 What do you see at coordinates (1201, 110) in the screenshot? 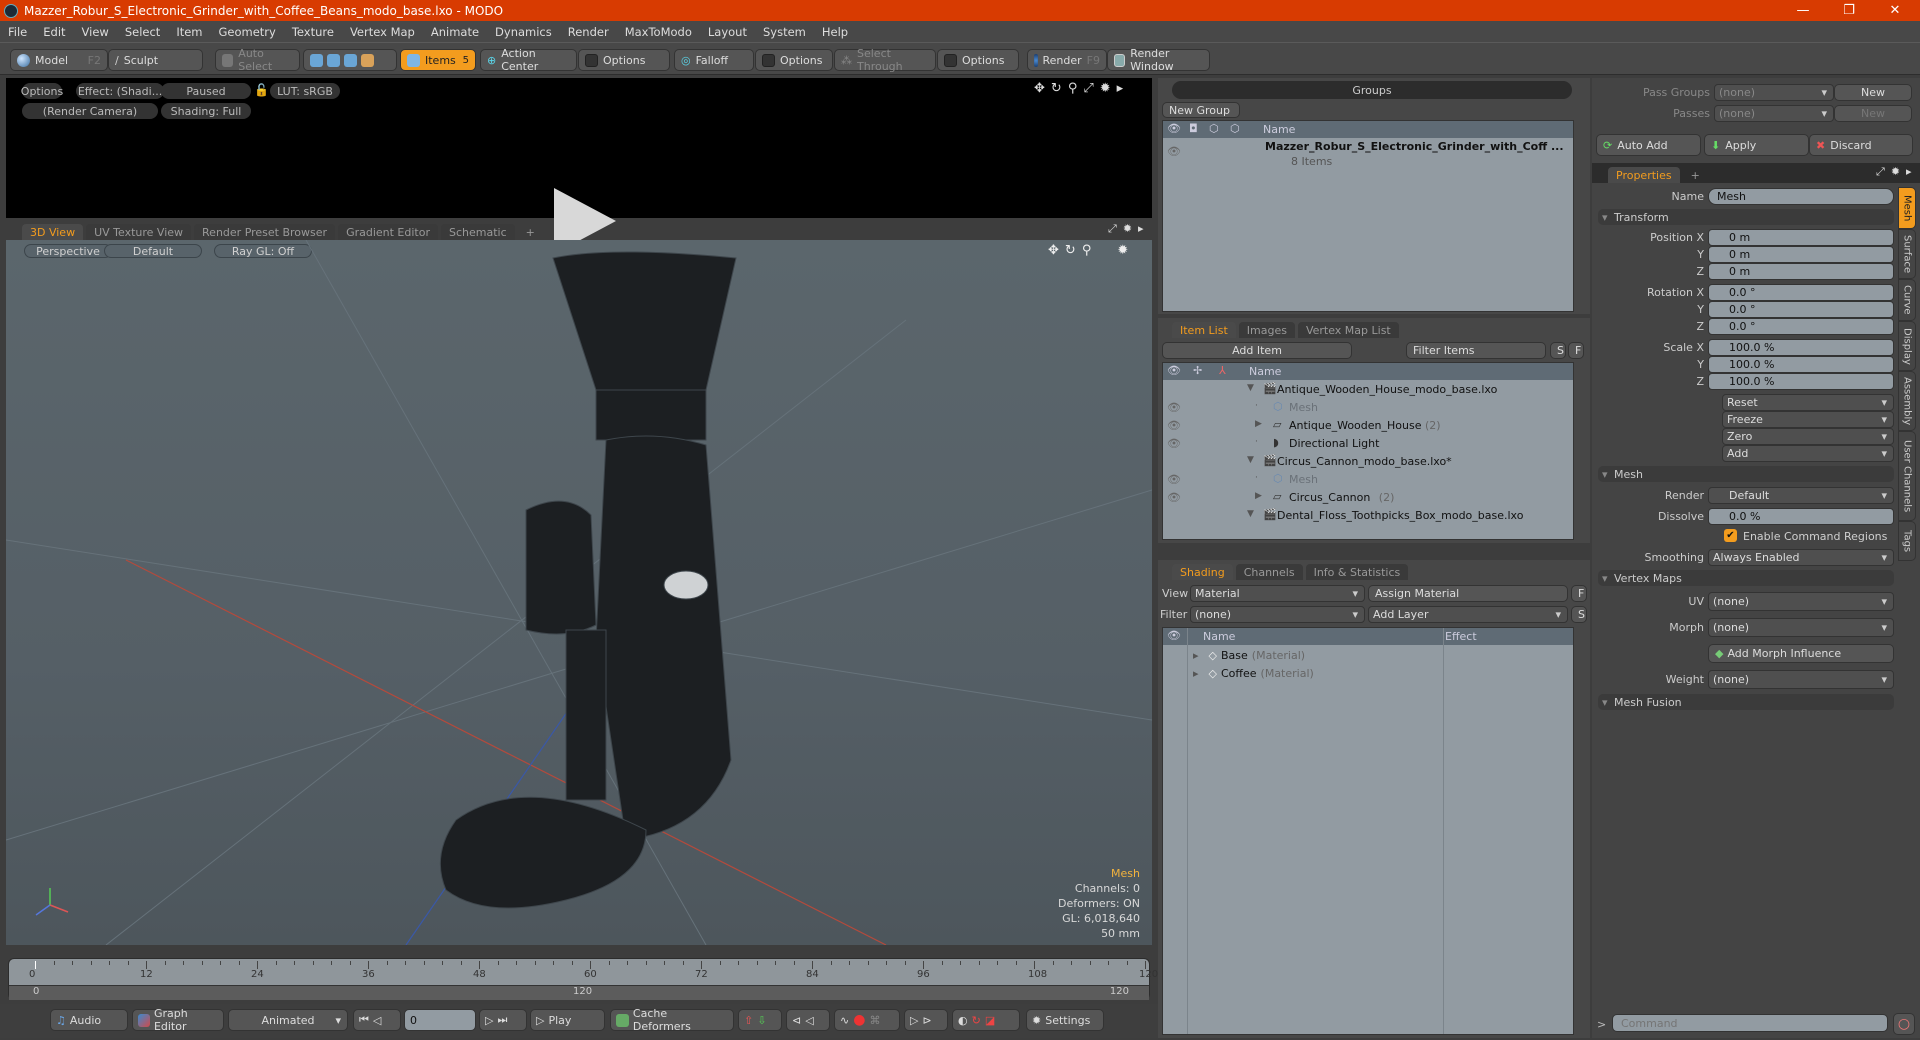
I see `new-group-button: New Group` at bounding box center [1201, 110].